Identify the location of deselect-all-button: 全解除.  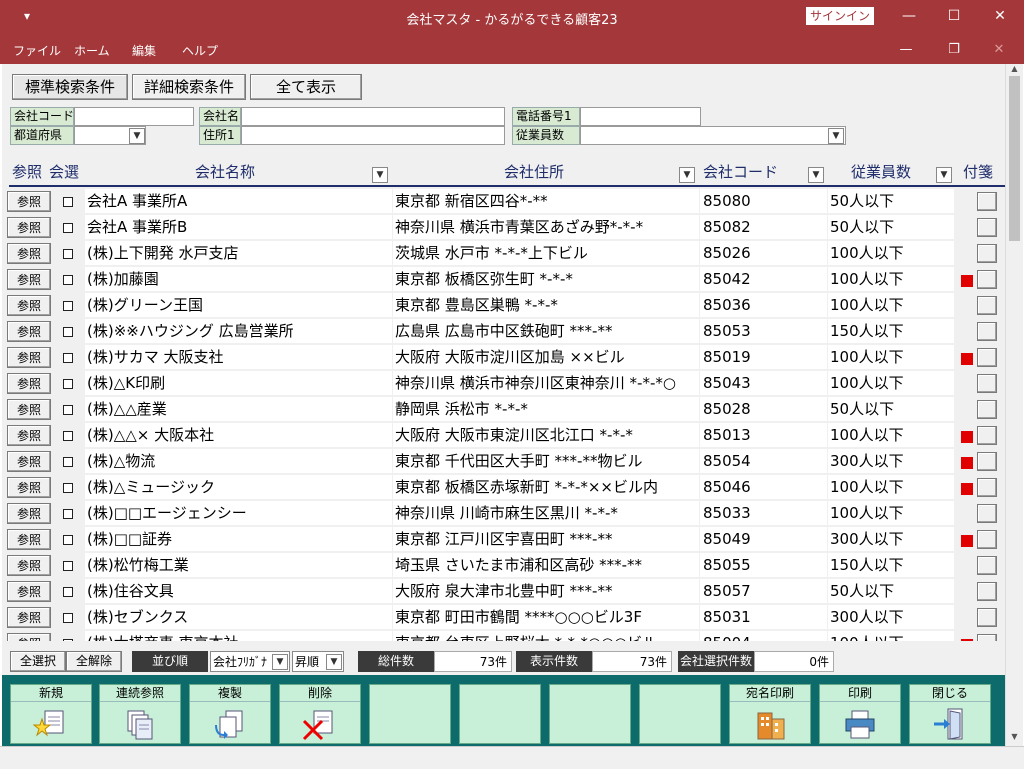
(94, 661).